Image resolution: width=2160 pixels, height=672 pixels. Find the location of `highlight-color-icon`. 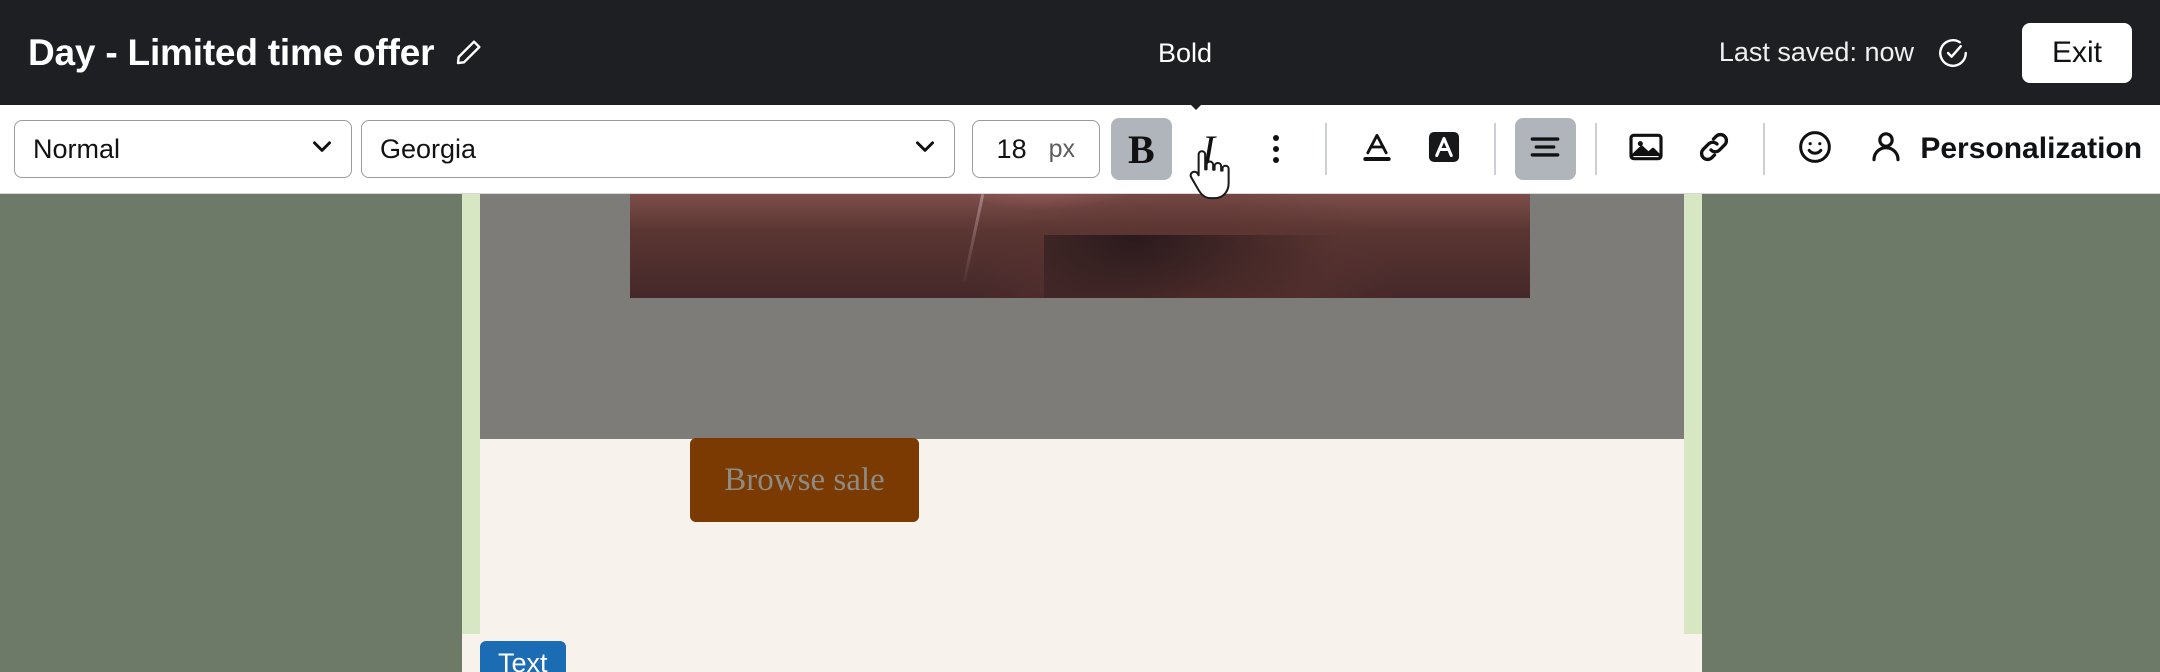

highlight-color-icon is located at coordinates (1444, 149).